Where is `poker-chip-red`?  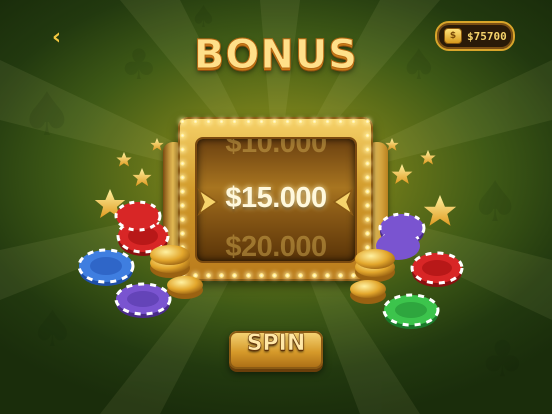
poker-chip-red is located at coordinates (437, 269).